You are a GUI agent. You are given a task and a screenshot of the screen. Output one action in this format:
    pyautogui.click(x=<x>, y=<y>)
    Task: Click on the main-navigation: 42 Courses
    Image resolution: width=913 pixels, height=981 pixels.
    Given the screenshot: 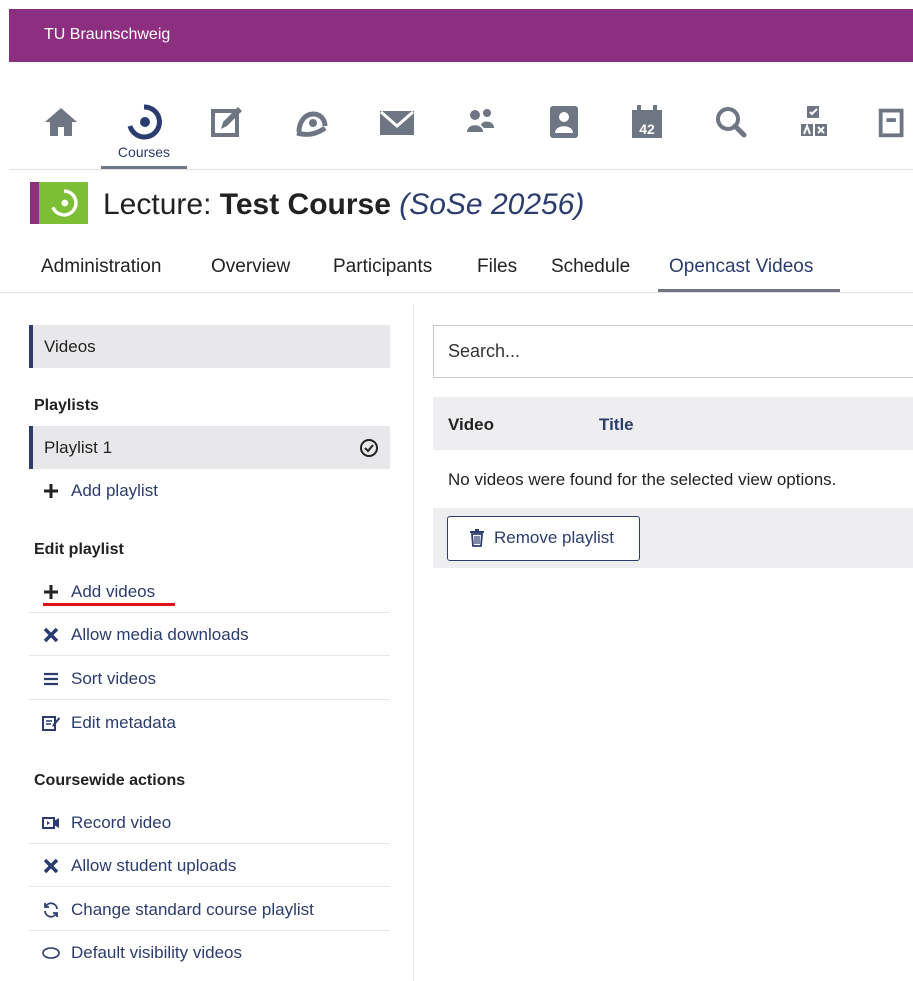 What is the action you would take?
    pyautogui.click(x=461, y=116)
    